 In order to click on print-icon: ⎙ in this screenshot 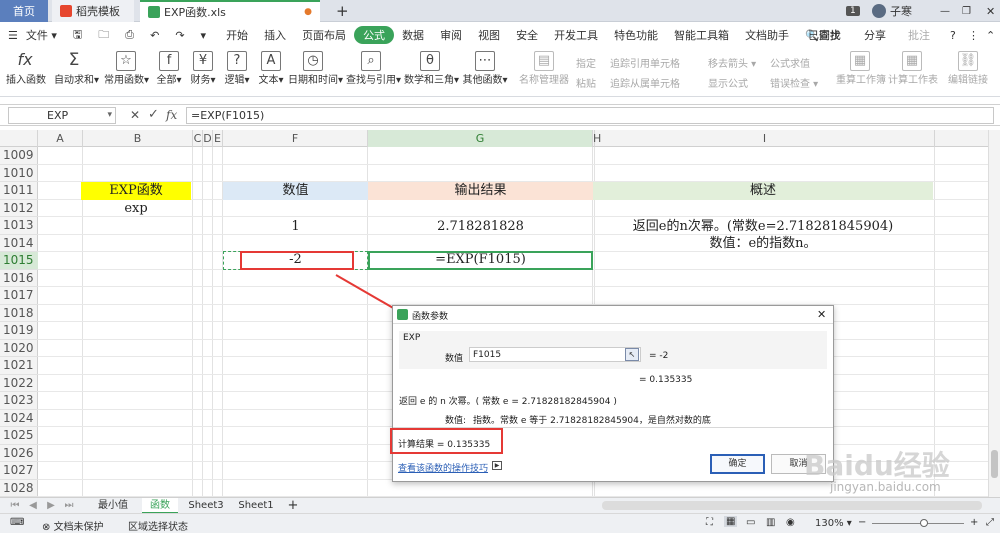, I will do `click(129, 35)`.